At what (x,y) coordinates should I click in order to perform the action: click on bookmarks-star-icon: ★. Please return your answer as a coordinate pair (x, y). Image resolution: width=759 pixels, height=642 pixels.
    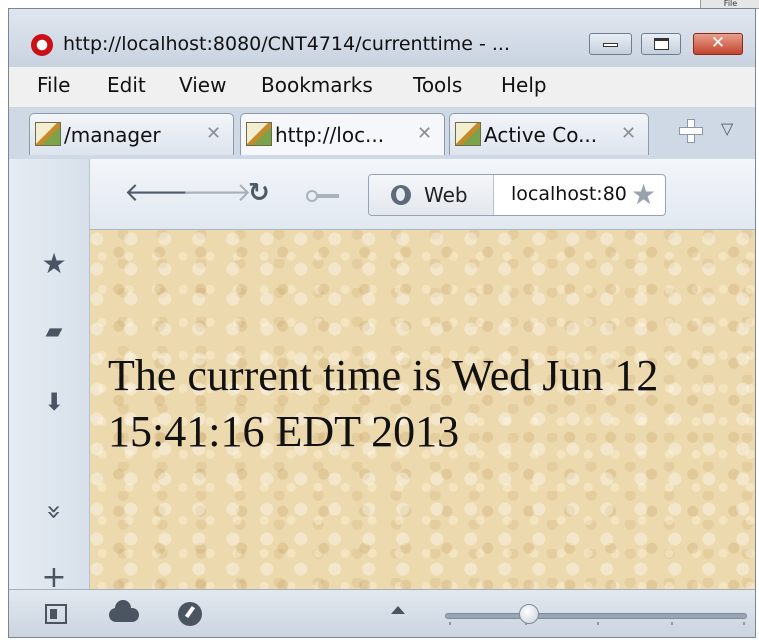
    Looking at the image, I should click on (54, 264).